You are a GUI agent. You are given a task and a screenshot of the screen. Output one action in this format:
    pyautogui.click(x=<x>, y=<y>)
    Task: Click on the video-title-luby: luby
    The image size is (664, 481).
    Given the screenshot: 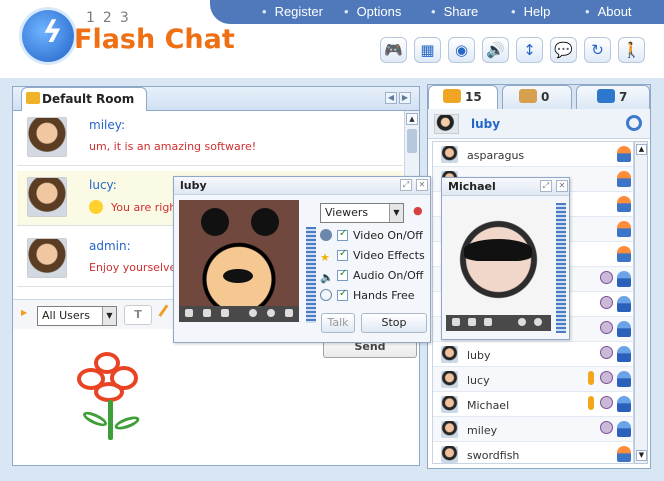 What is the action you would take?
    pyautogui.click(x=302, y=186)
    